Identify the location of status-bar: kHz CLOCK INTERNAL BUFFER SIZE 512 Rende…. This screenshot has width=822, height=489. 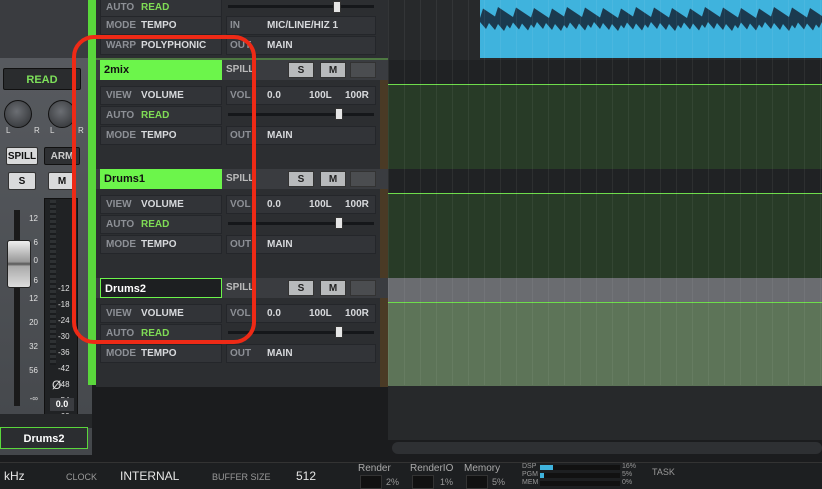
(411, 475).